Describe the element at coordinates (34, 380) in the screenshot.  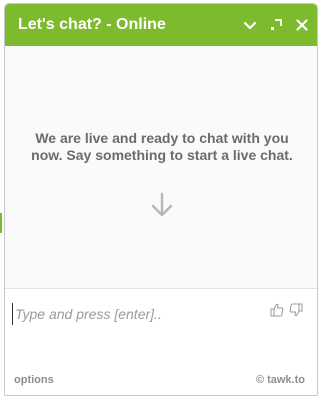
I see `options-link: options` at that location.